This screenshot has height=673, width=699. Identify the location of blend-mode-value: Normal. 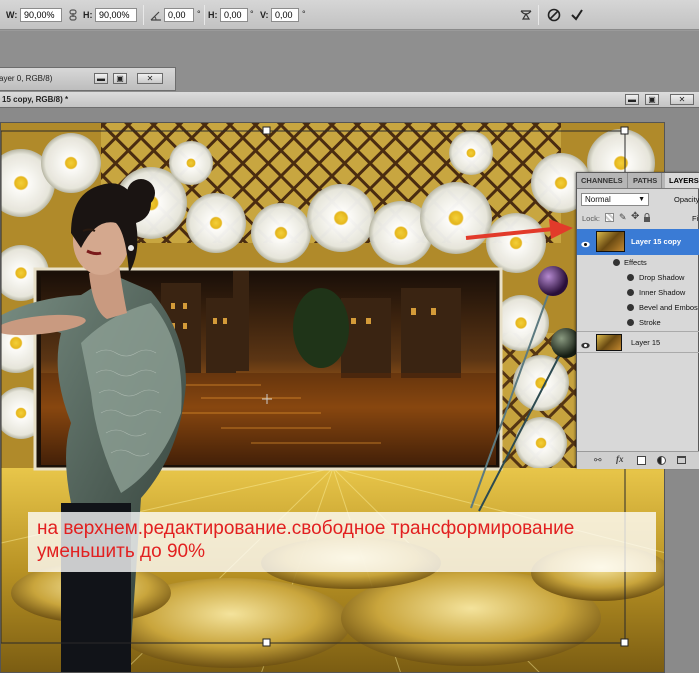
(598, 199).